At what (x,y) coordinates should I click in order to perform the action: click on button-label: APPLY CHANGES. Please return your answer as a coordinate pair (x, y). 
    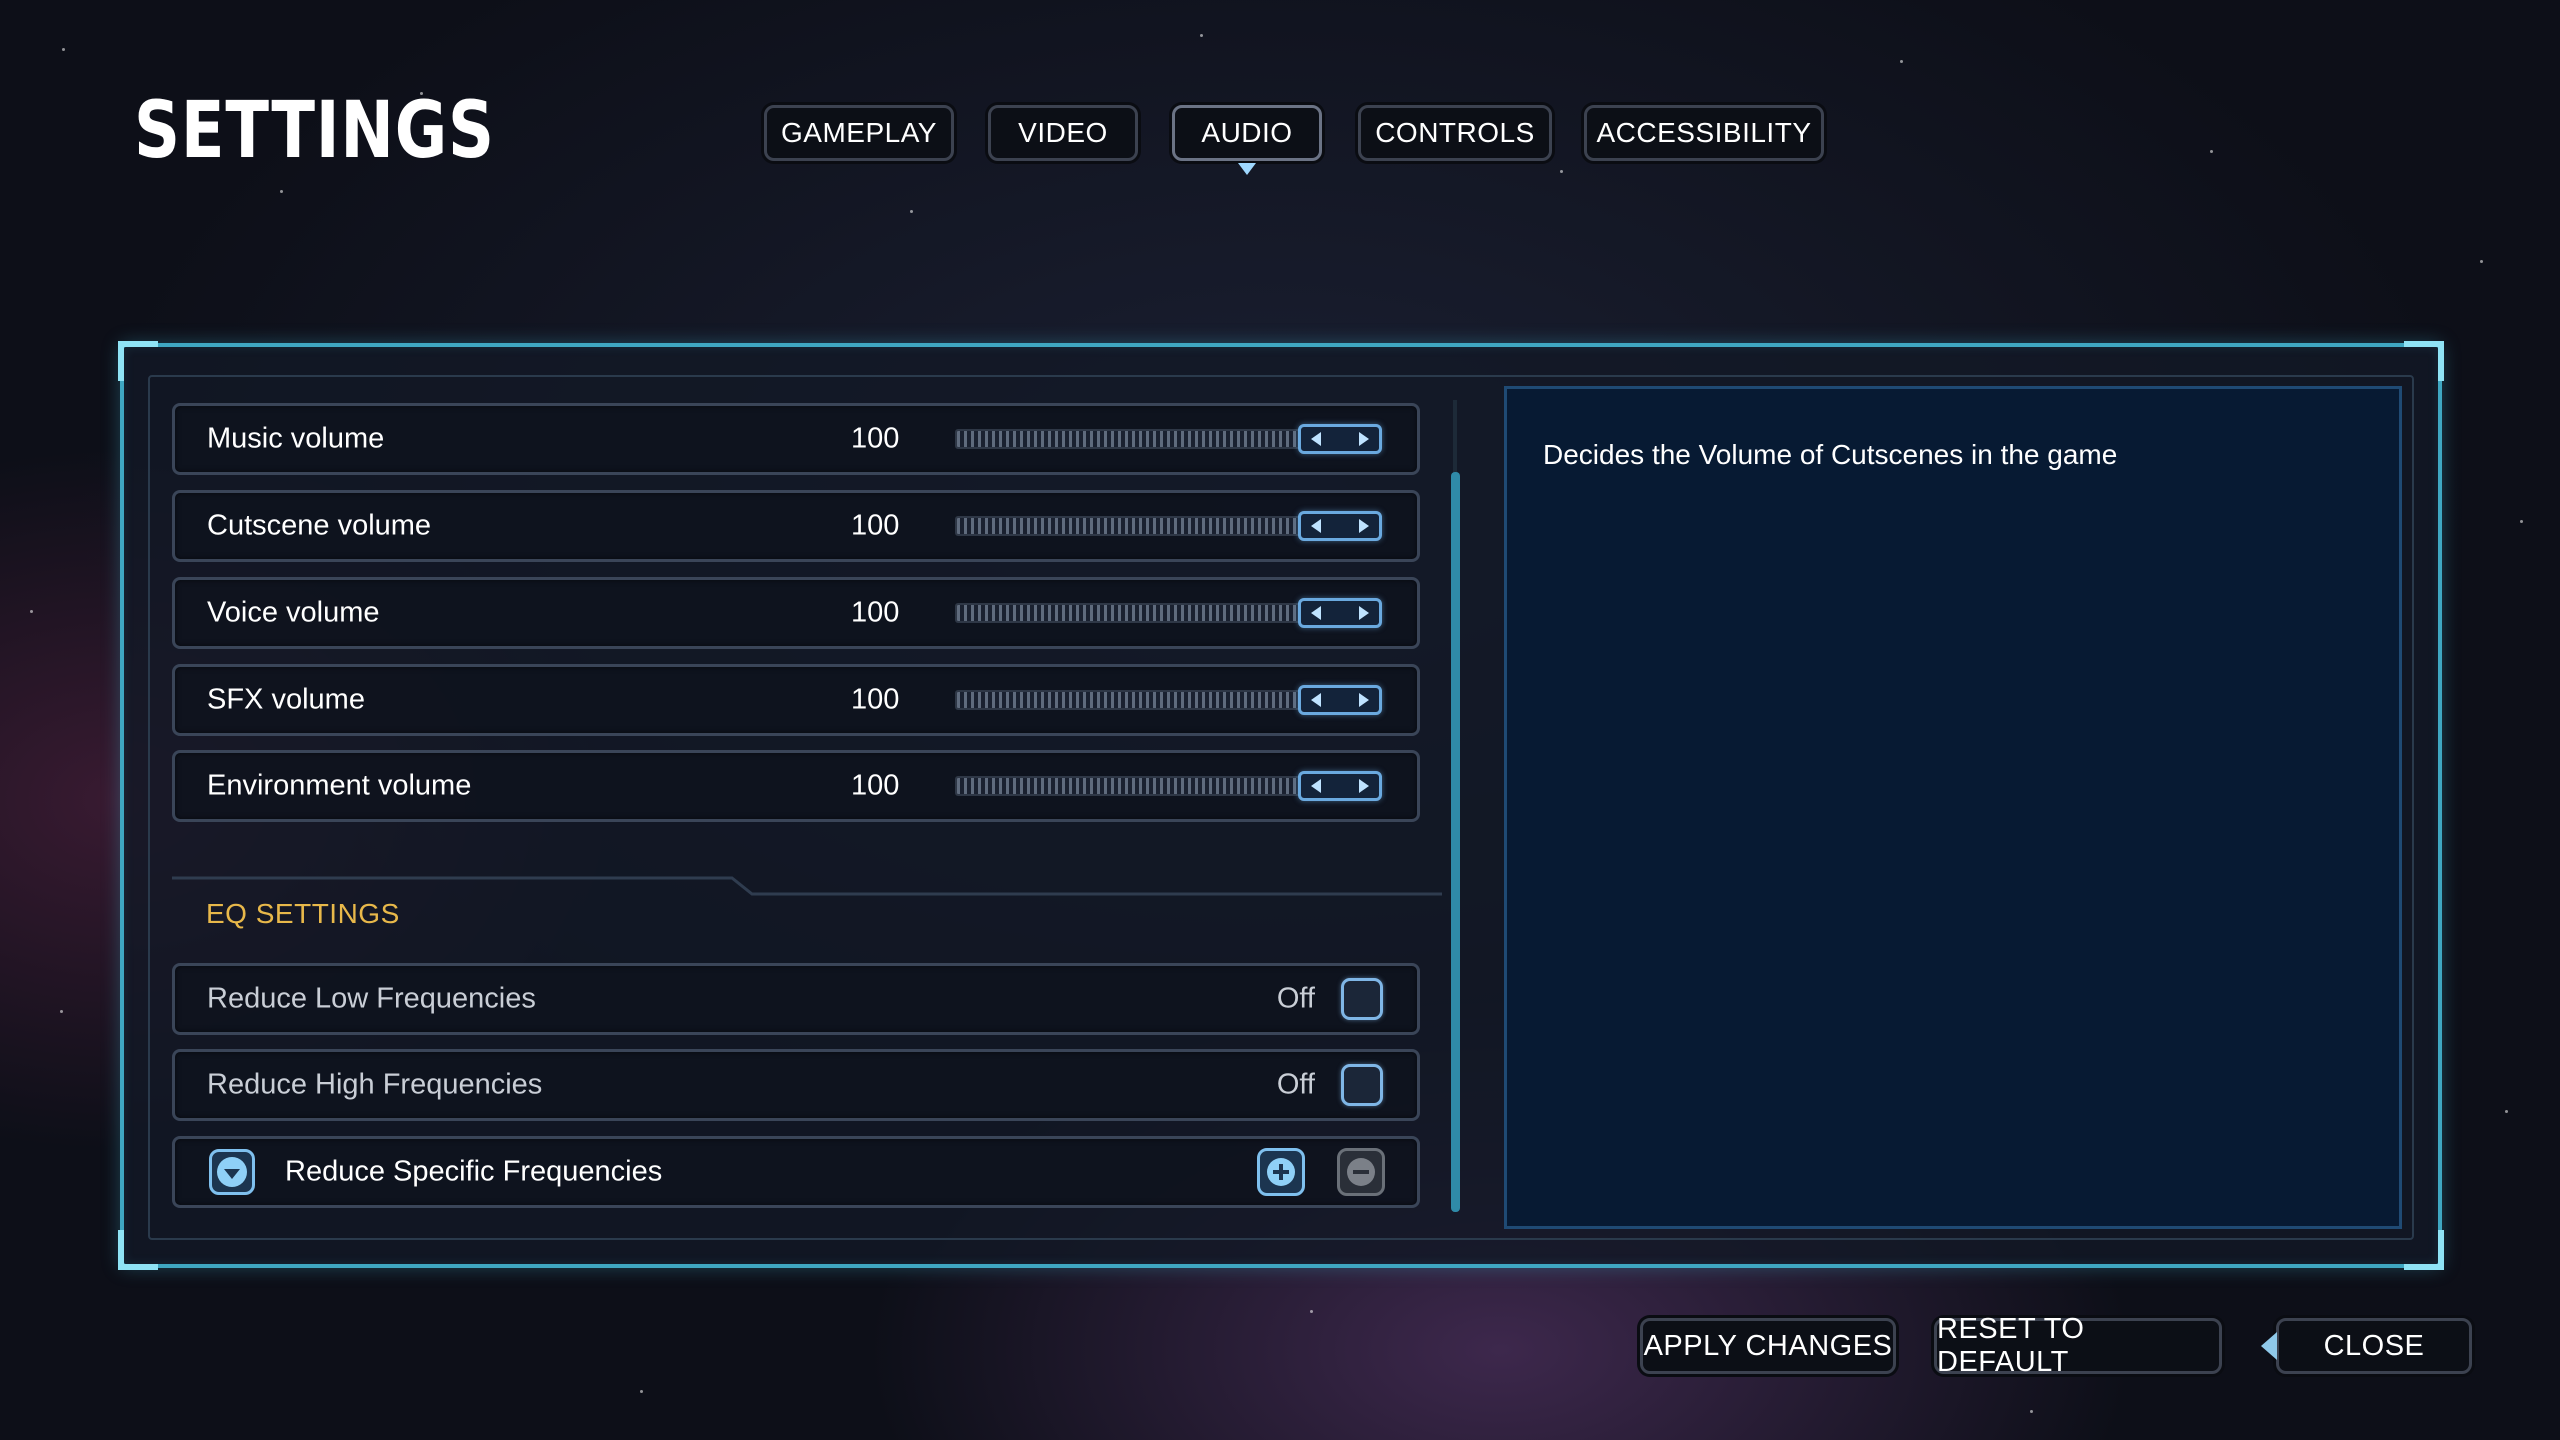
    Looking at the image, I should click on (1768, 1345).